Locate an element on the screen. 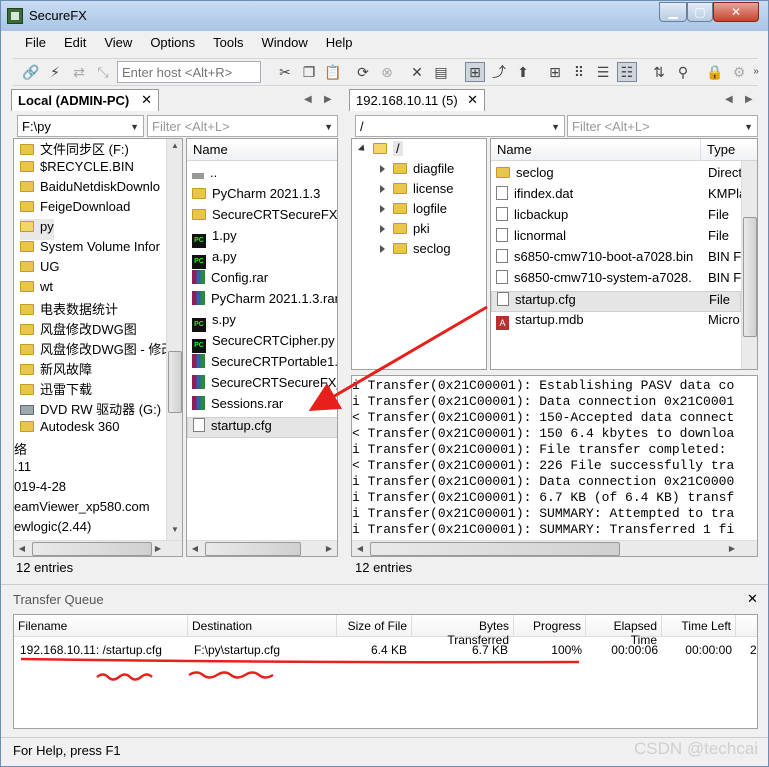 This screenshot has height=767, width=769. annotation-squiggle-filename is located at coordinates (124, 677).